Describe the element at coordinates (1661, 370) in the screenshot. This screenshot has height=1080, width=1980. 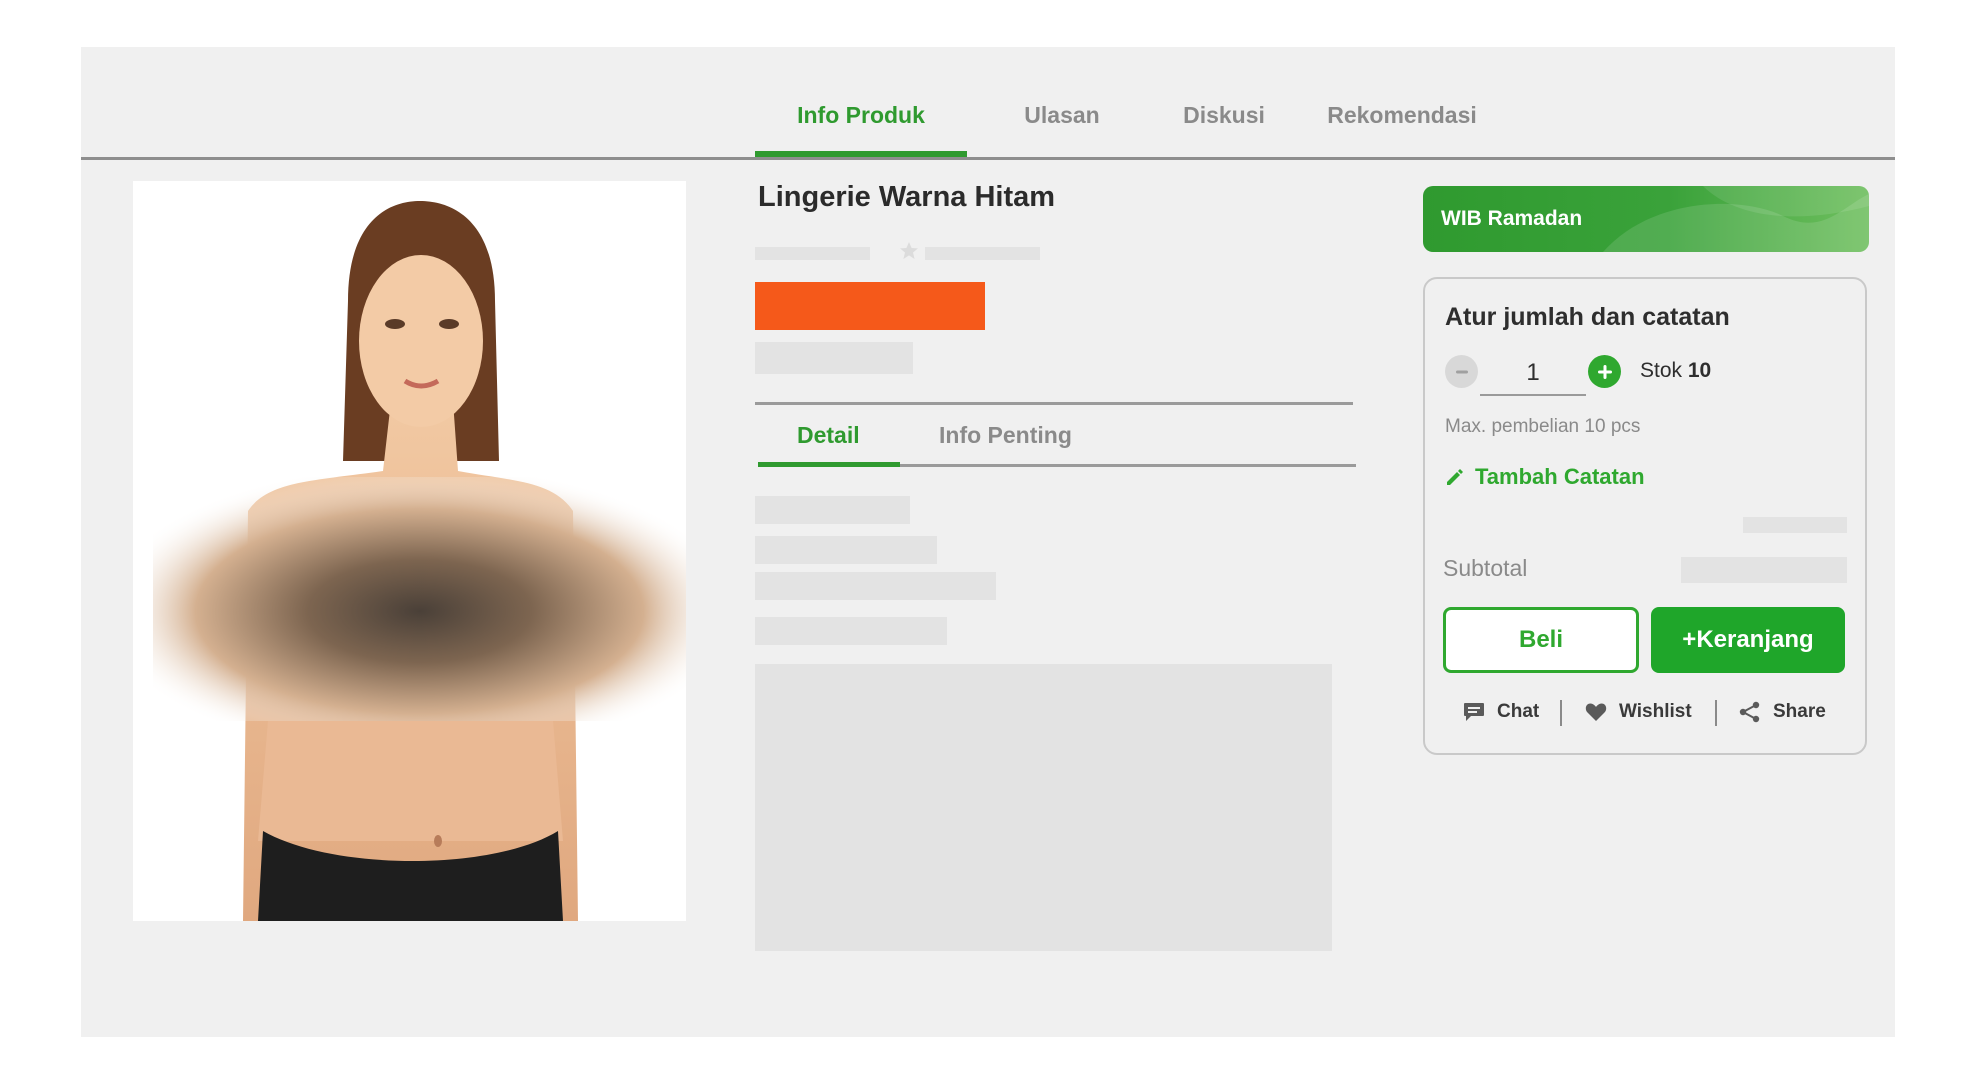
I see `stock-label: Stok` at that location.